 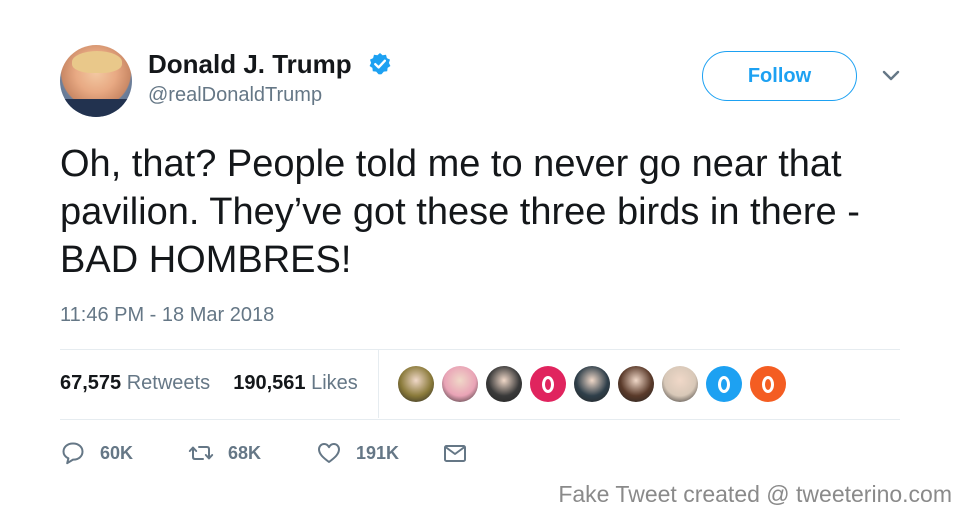 What do you see at coordinates (480, 349) in the screenshot?
I see `divider-top` at bounding box center [480, 349].